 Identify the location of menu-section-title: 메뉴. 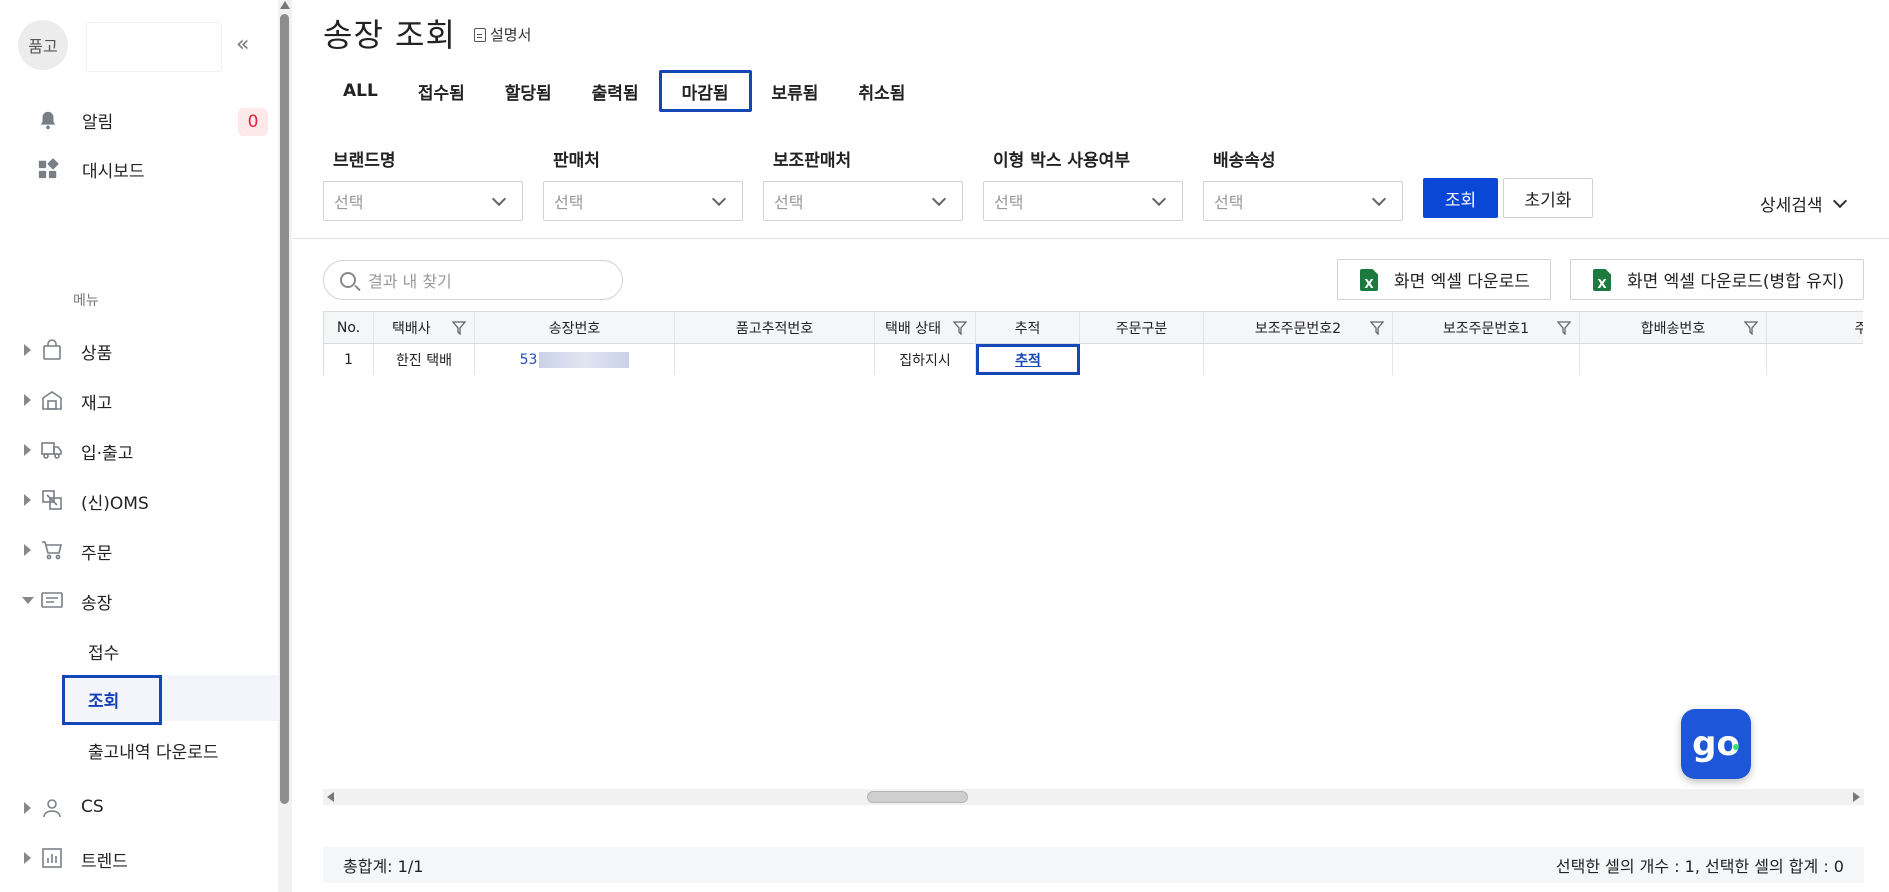
(86, 301).